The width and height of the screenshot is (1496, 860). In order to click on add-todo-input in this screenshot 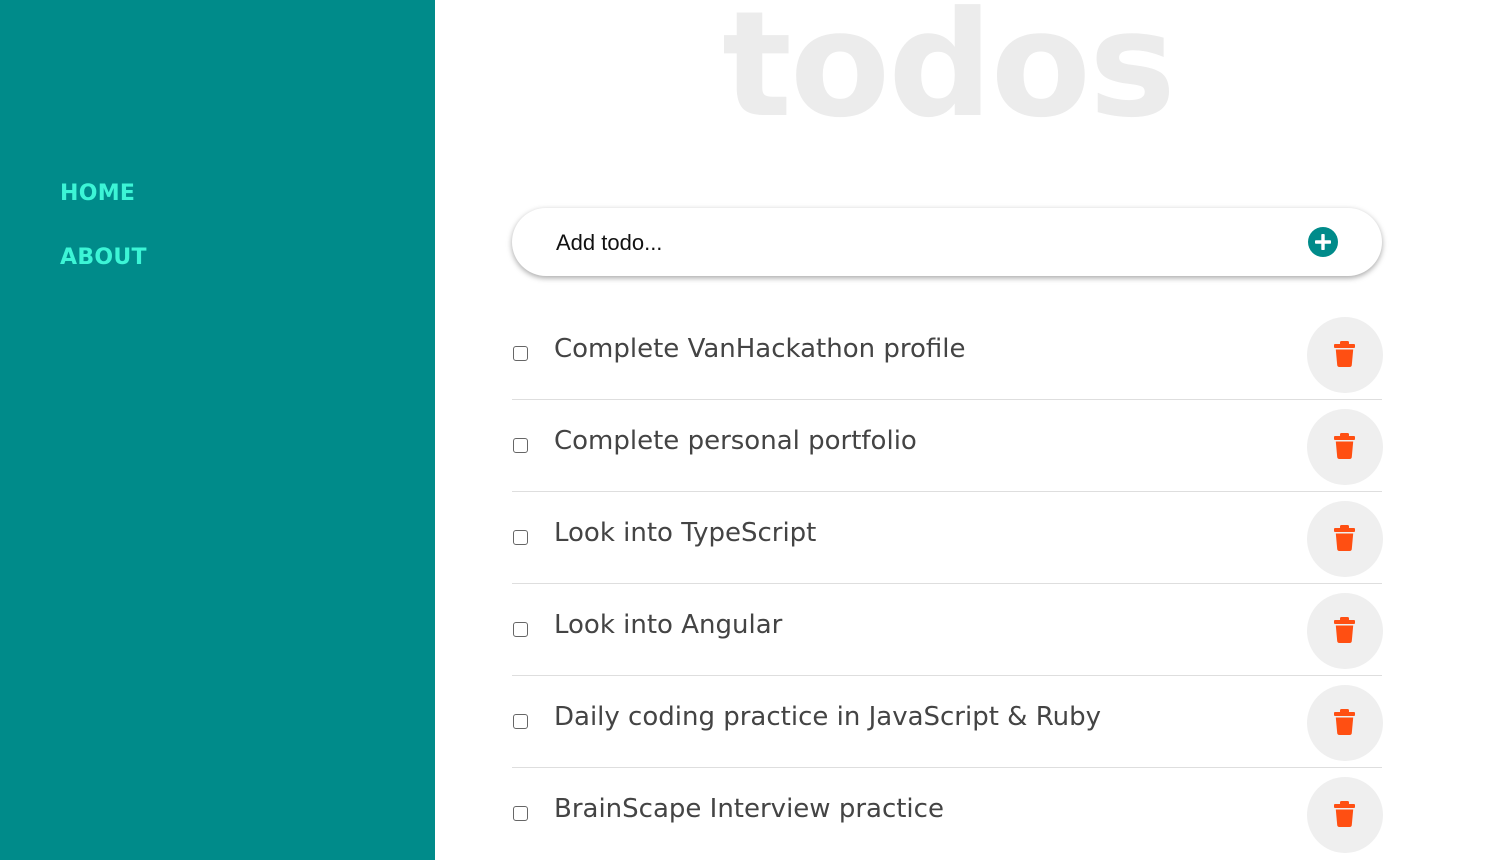, I will do `click(926, 243)`.